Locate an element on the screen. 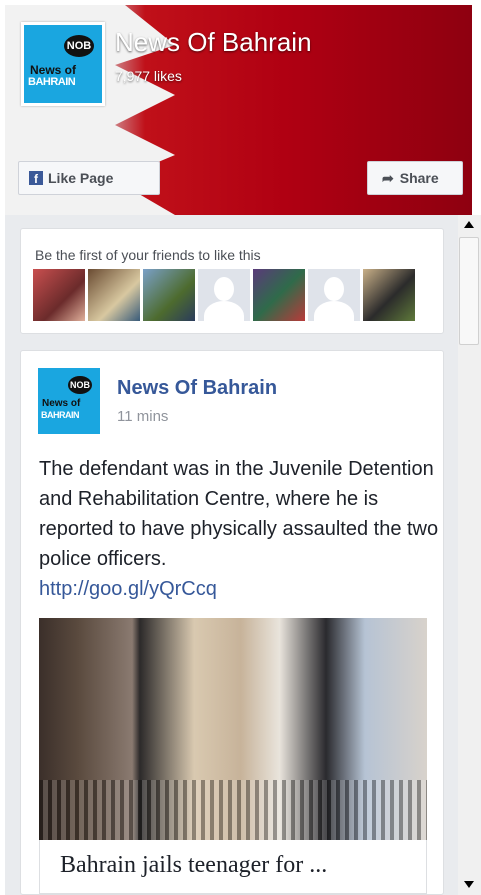 The height and width of the screenshot is (895, 481). post-author-avatar: NOB News of BAHRAIN is located at coordinates (69, 401).